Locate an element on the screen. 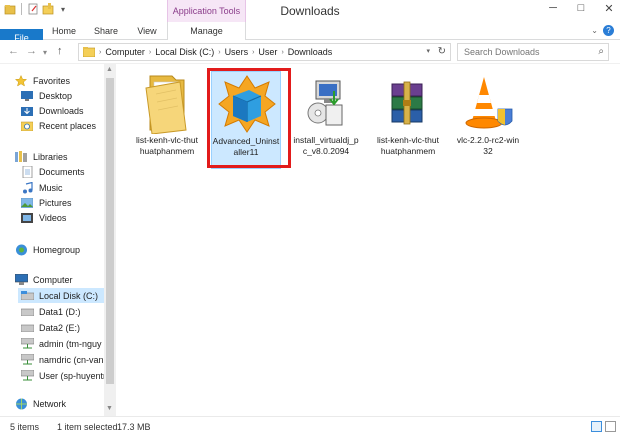  nav-videos: Videos is located at coordinates (43, 217).